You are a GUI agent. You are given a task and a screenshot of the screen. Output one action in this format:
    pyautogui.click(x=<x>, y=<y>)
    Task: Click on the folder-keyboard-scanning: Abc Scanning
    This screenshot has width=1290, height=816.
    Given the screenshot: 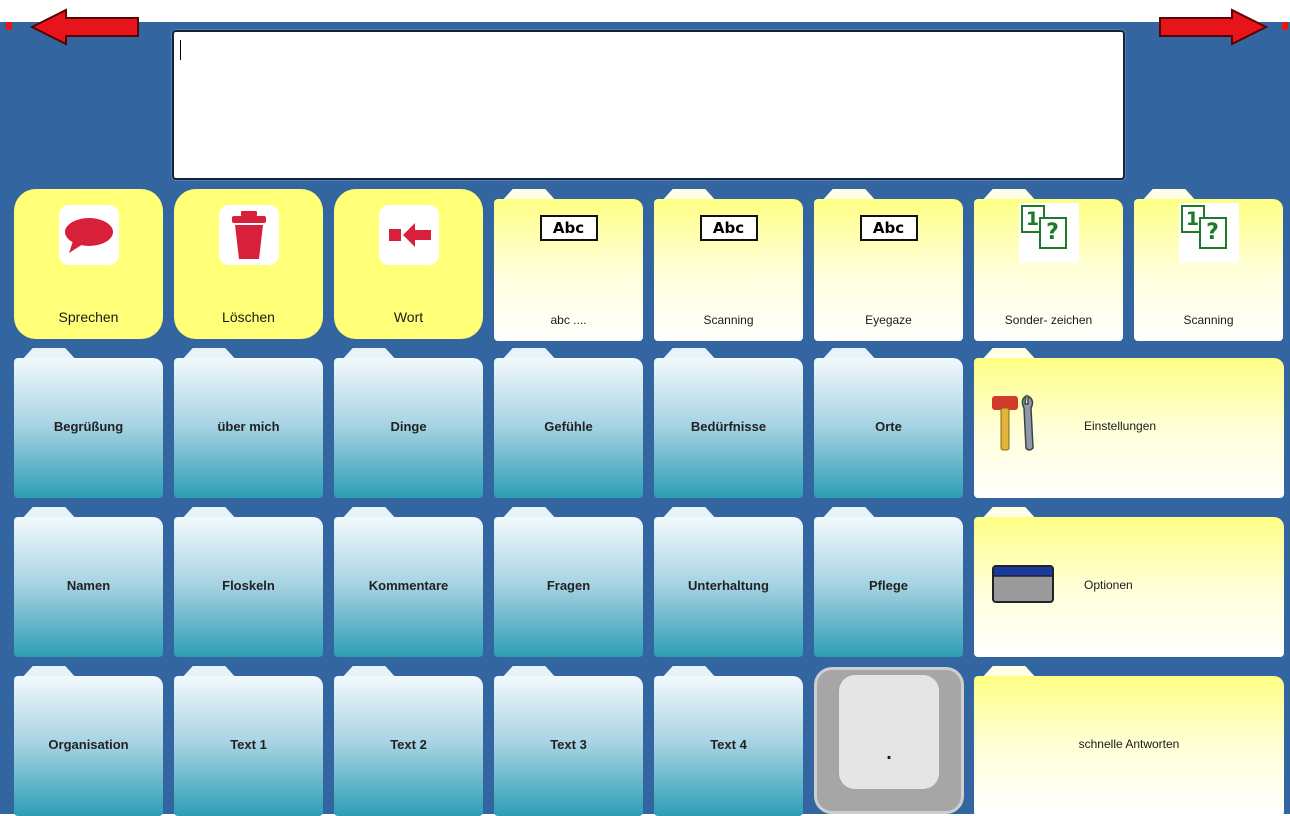 What is the action you would take?
    pyautogui.click(x=728, y=265)
    